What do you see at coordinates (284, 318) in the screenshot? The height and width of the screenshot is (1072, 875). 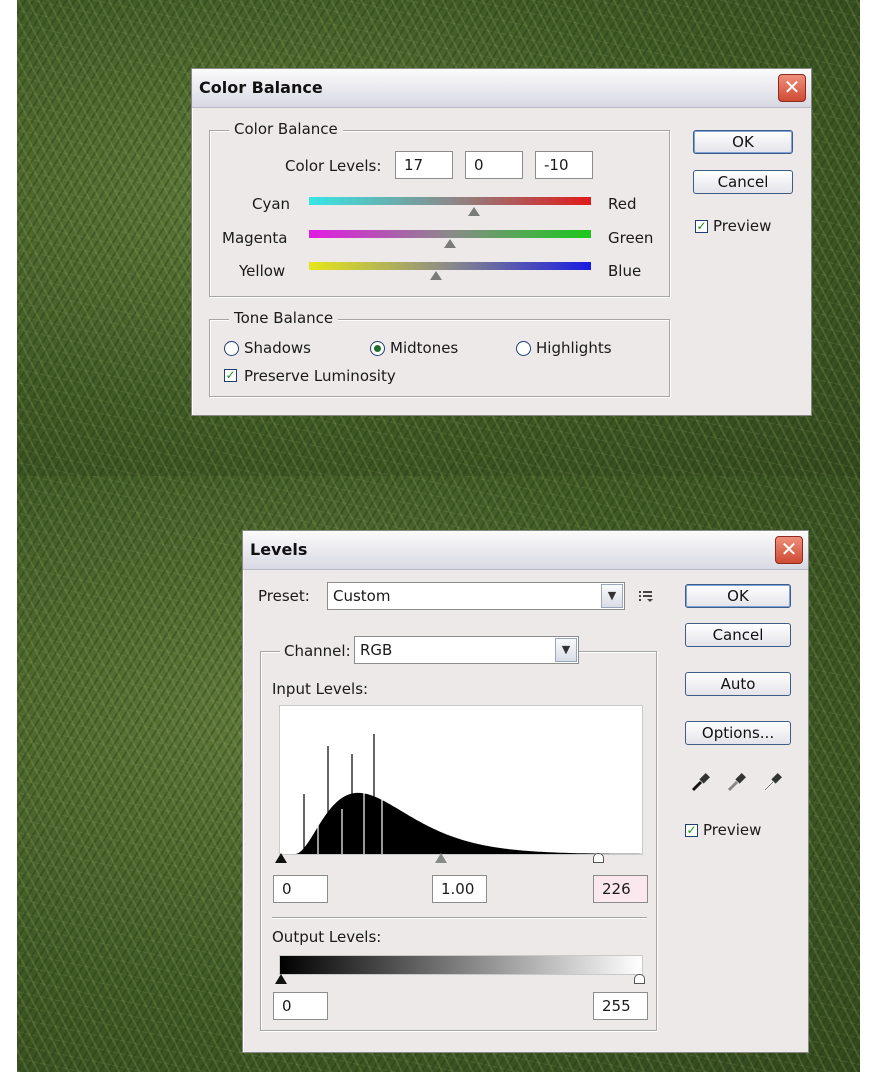 I see `group-title: Tone Balance` at bounding box center [284, 318].